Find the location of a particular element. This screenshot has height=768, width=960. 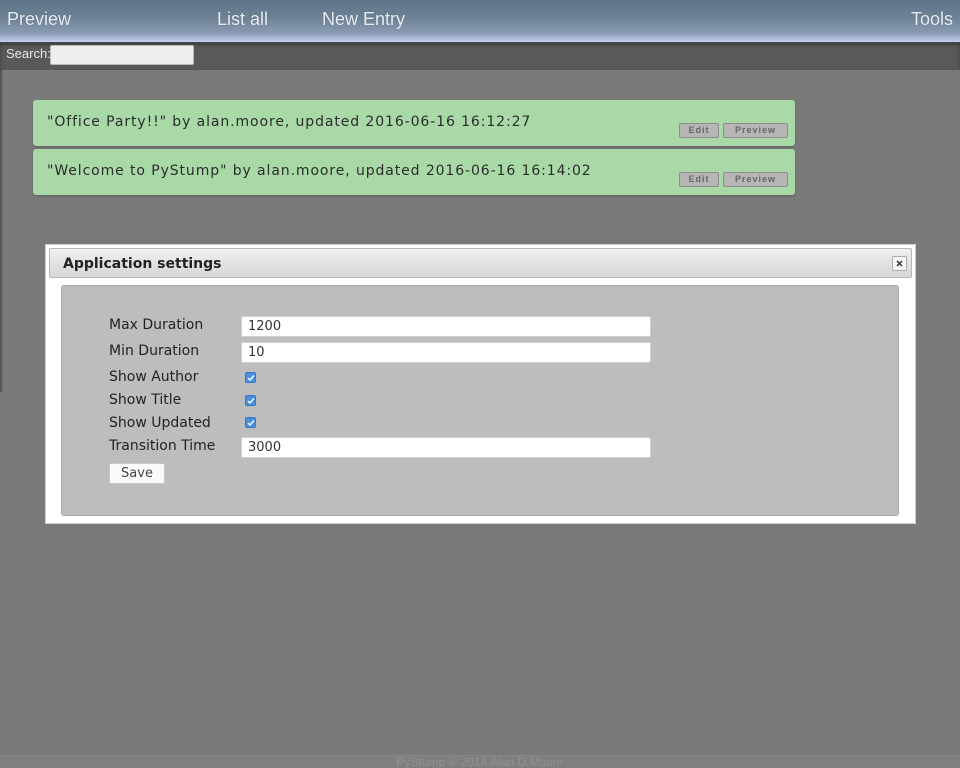

nav-list-all-link: List all is located at coordinates (242, 19).